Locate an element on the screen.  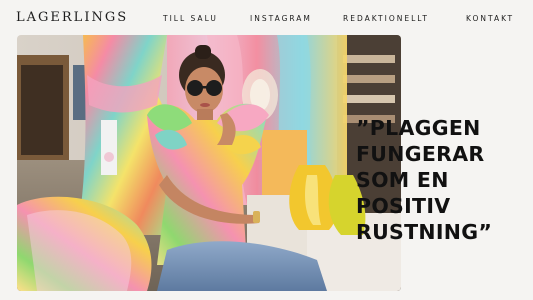
quote-line: SOM EN is located at coordinates (402, 180).